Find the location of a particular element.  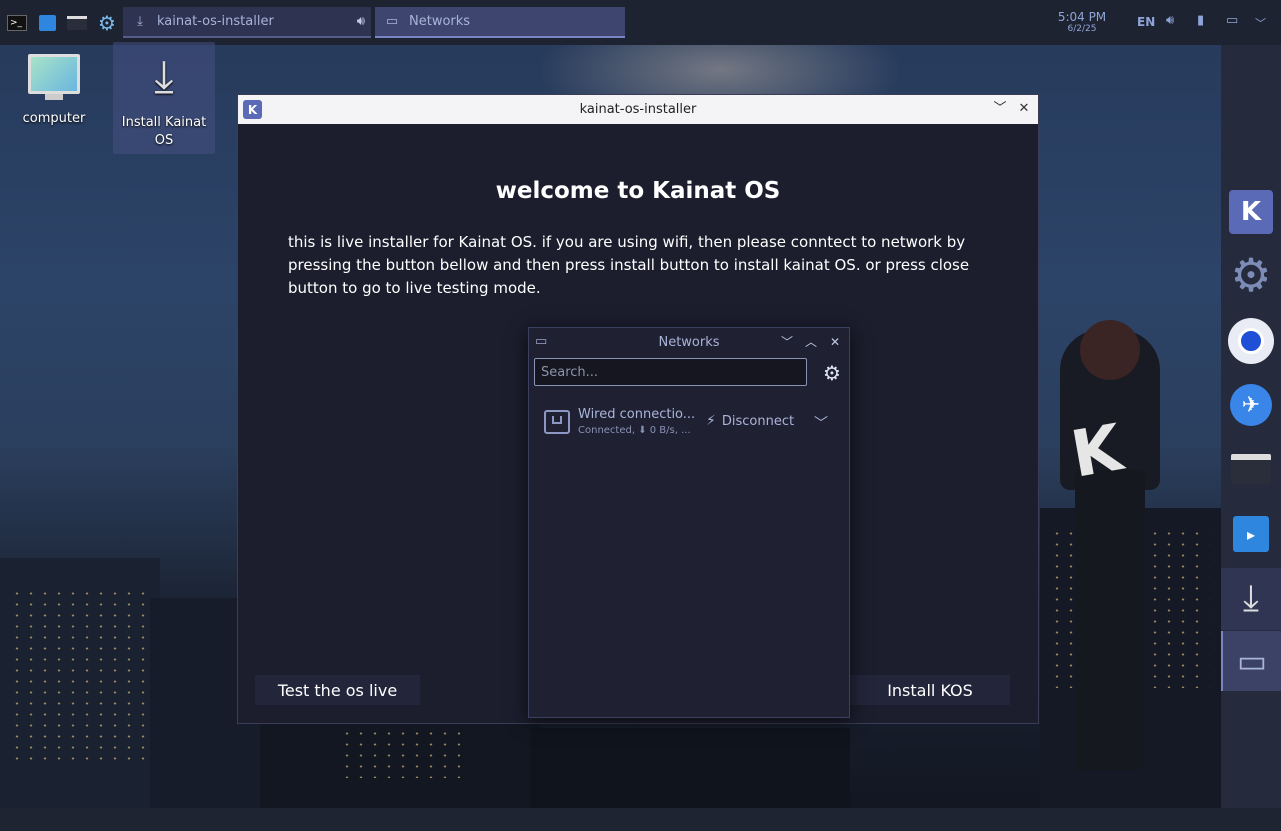

close-button: ✕ is located at coordinates (1024, 109).